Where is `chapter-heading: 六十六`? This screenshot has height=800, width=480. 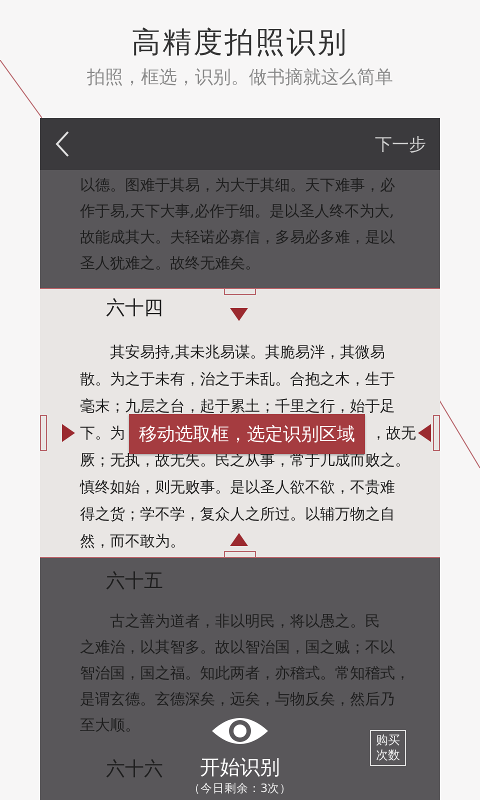
chapter-heading: 六十六 is located at coordinates (134, 769).